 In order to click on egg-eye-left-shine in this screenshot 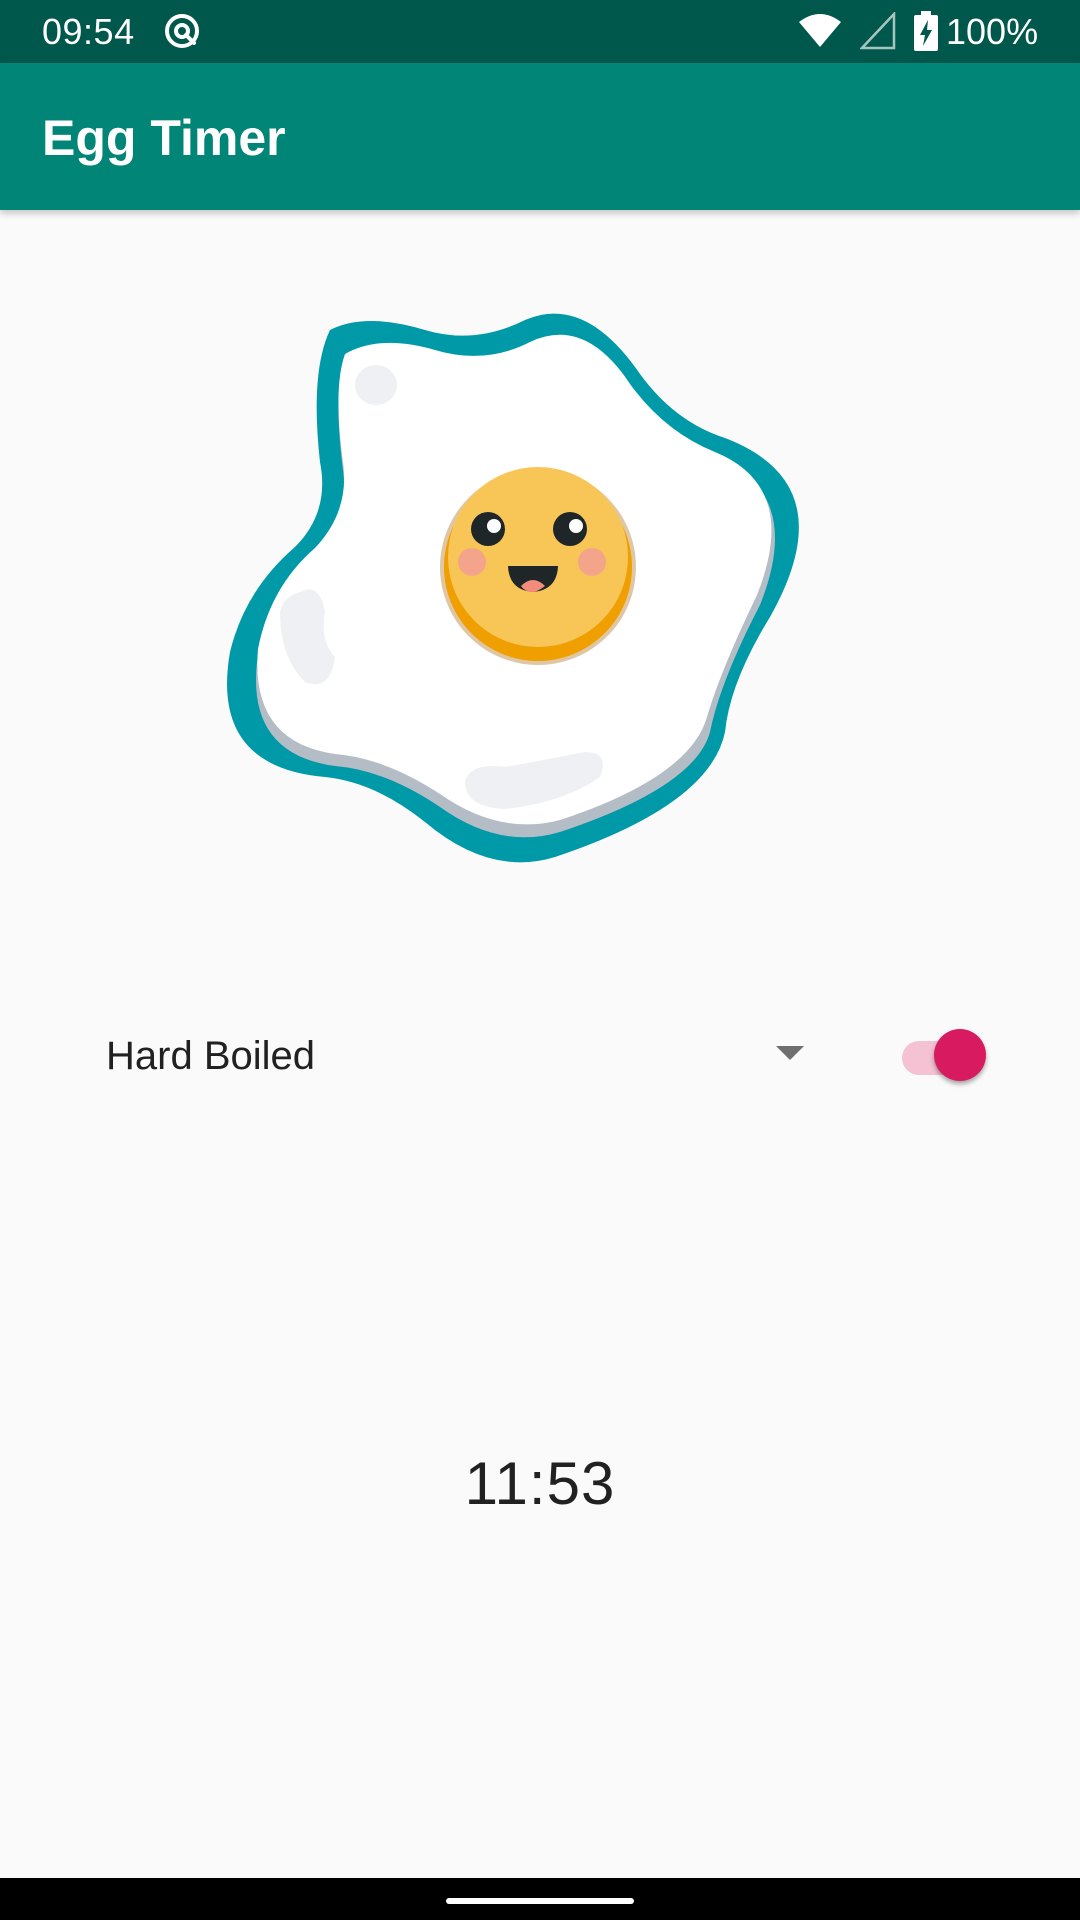, I will do `click(494, 526)`.